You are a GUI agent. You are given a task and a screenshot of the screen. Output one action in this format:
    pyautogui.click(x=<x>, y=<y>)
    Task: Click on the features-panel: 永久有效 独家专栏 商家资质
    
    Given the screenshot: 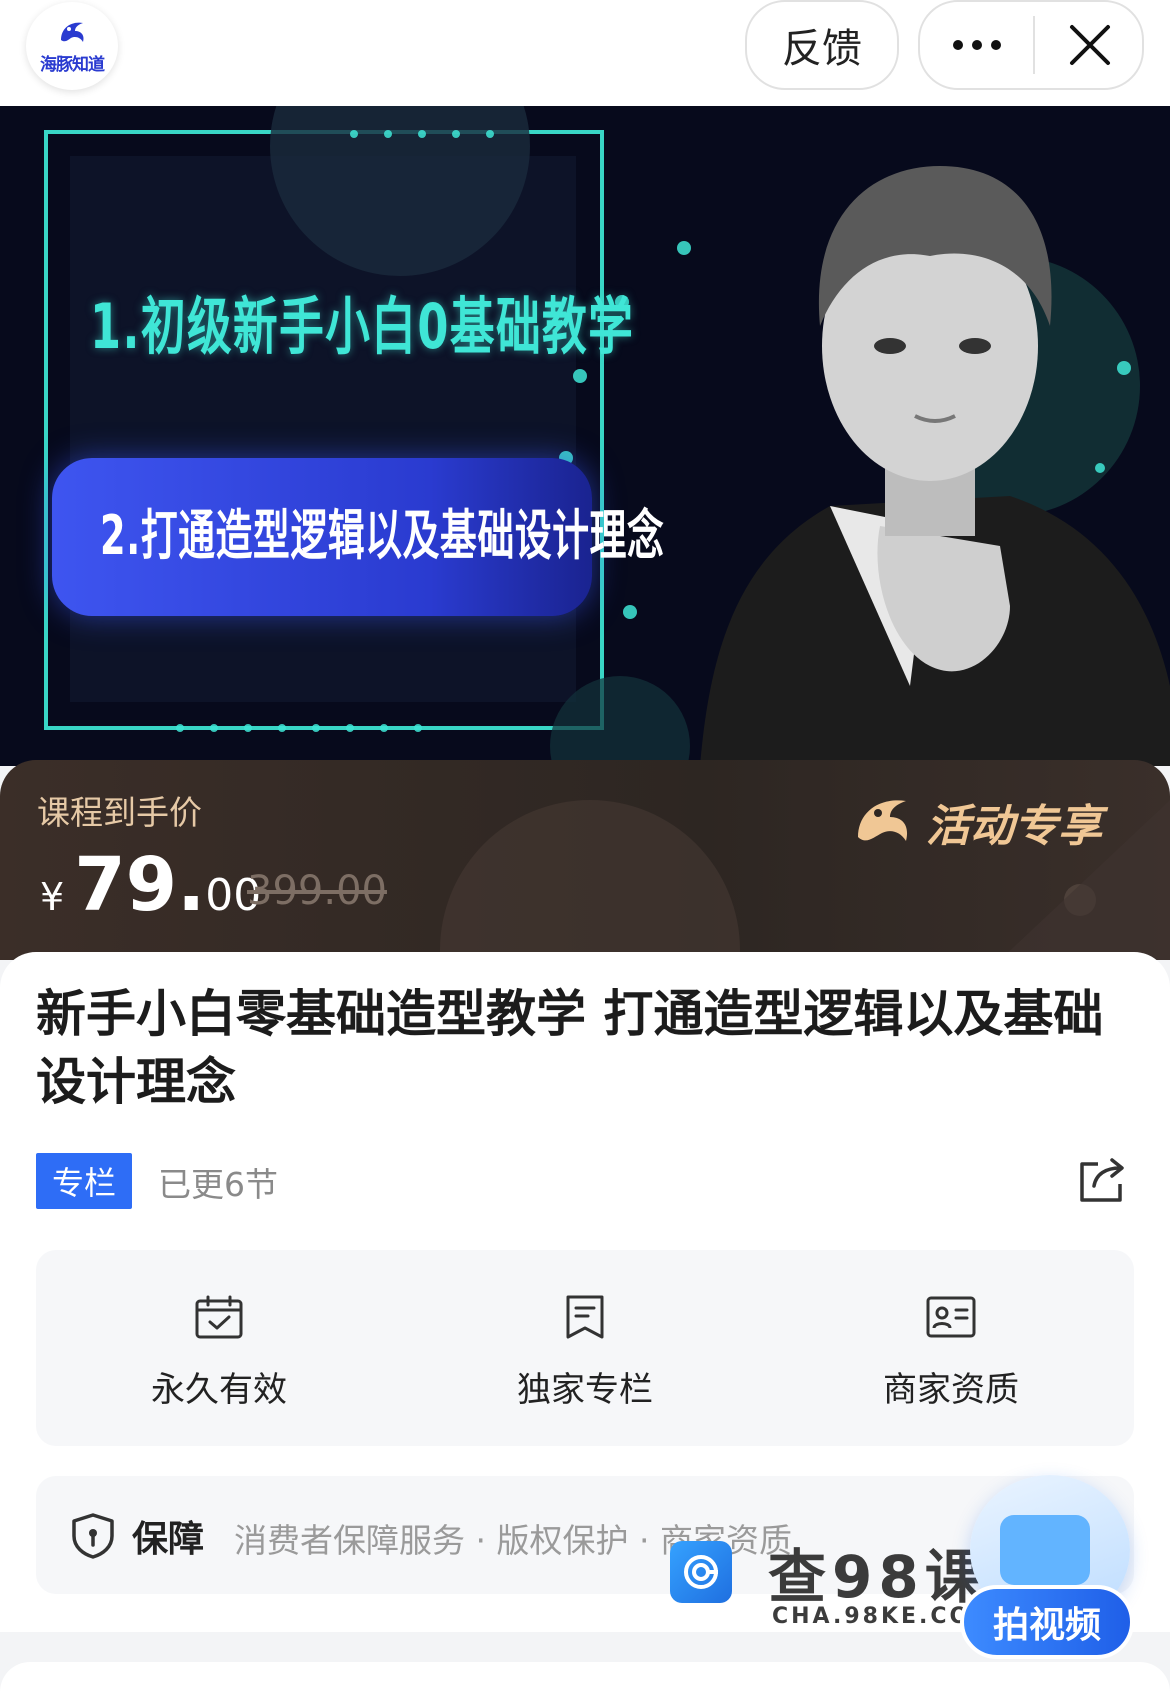 What is the action you would take?
    pyautogui.click(x=585, y=1348)
    